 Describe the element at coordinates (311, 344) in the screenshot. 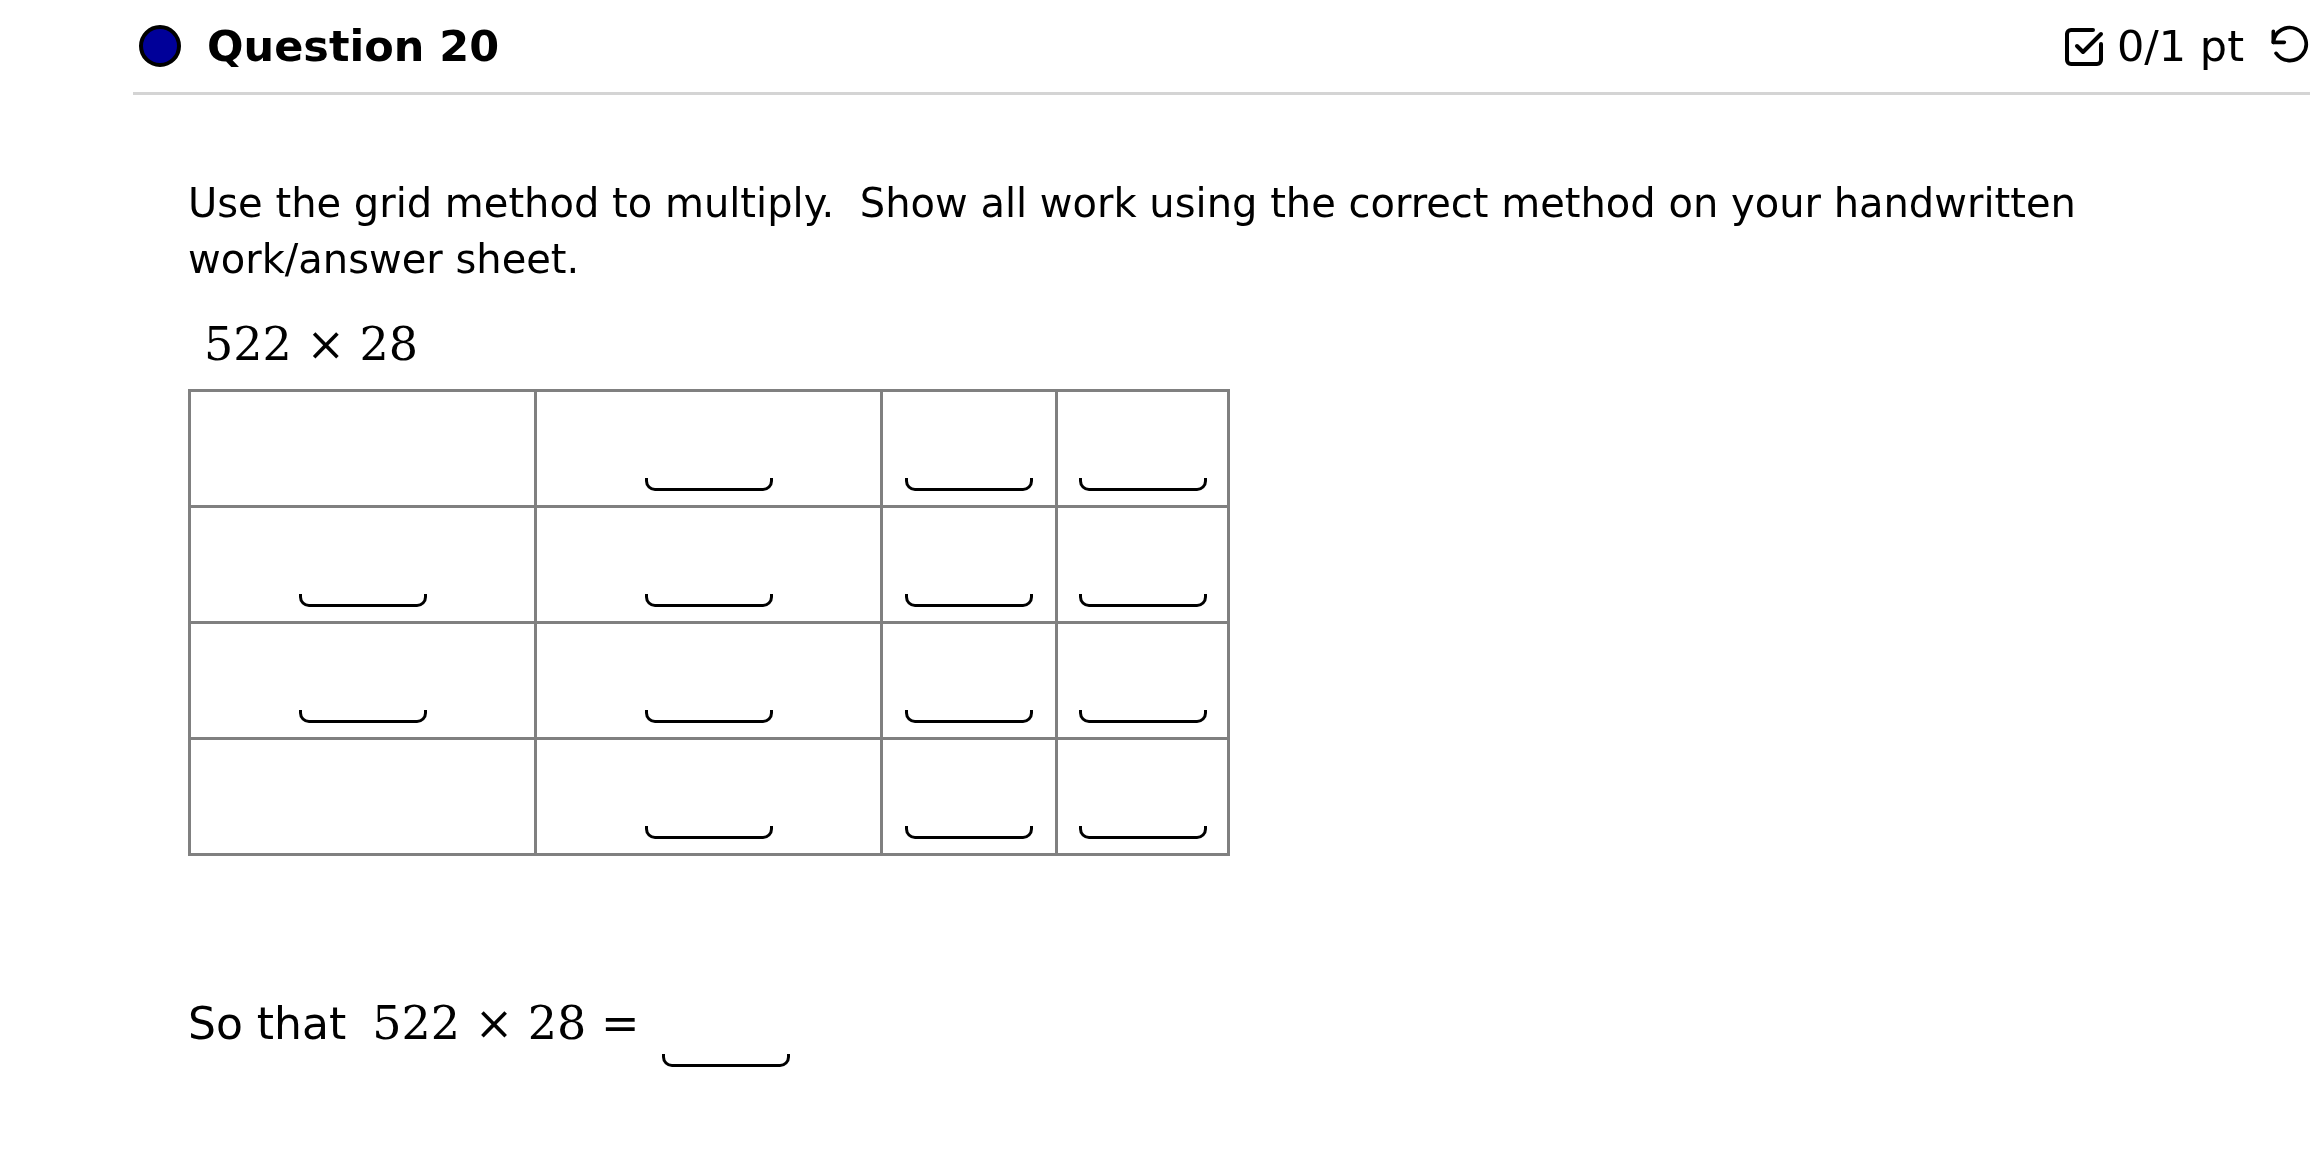

I see `math-expression: 522 × 28` at that location.